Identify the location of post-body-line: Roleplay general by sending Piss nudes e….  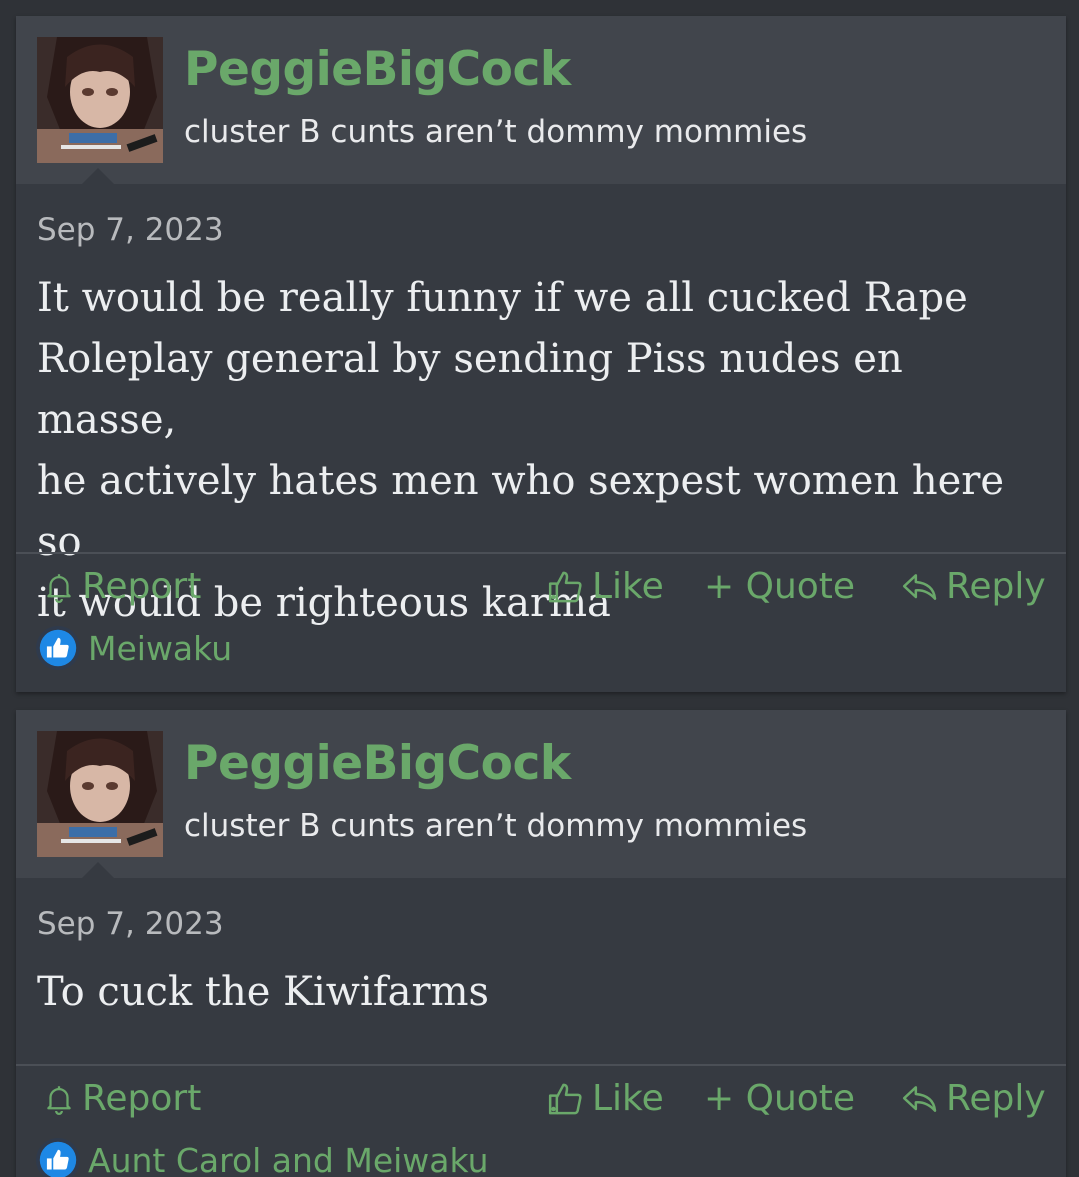
(470, 389).